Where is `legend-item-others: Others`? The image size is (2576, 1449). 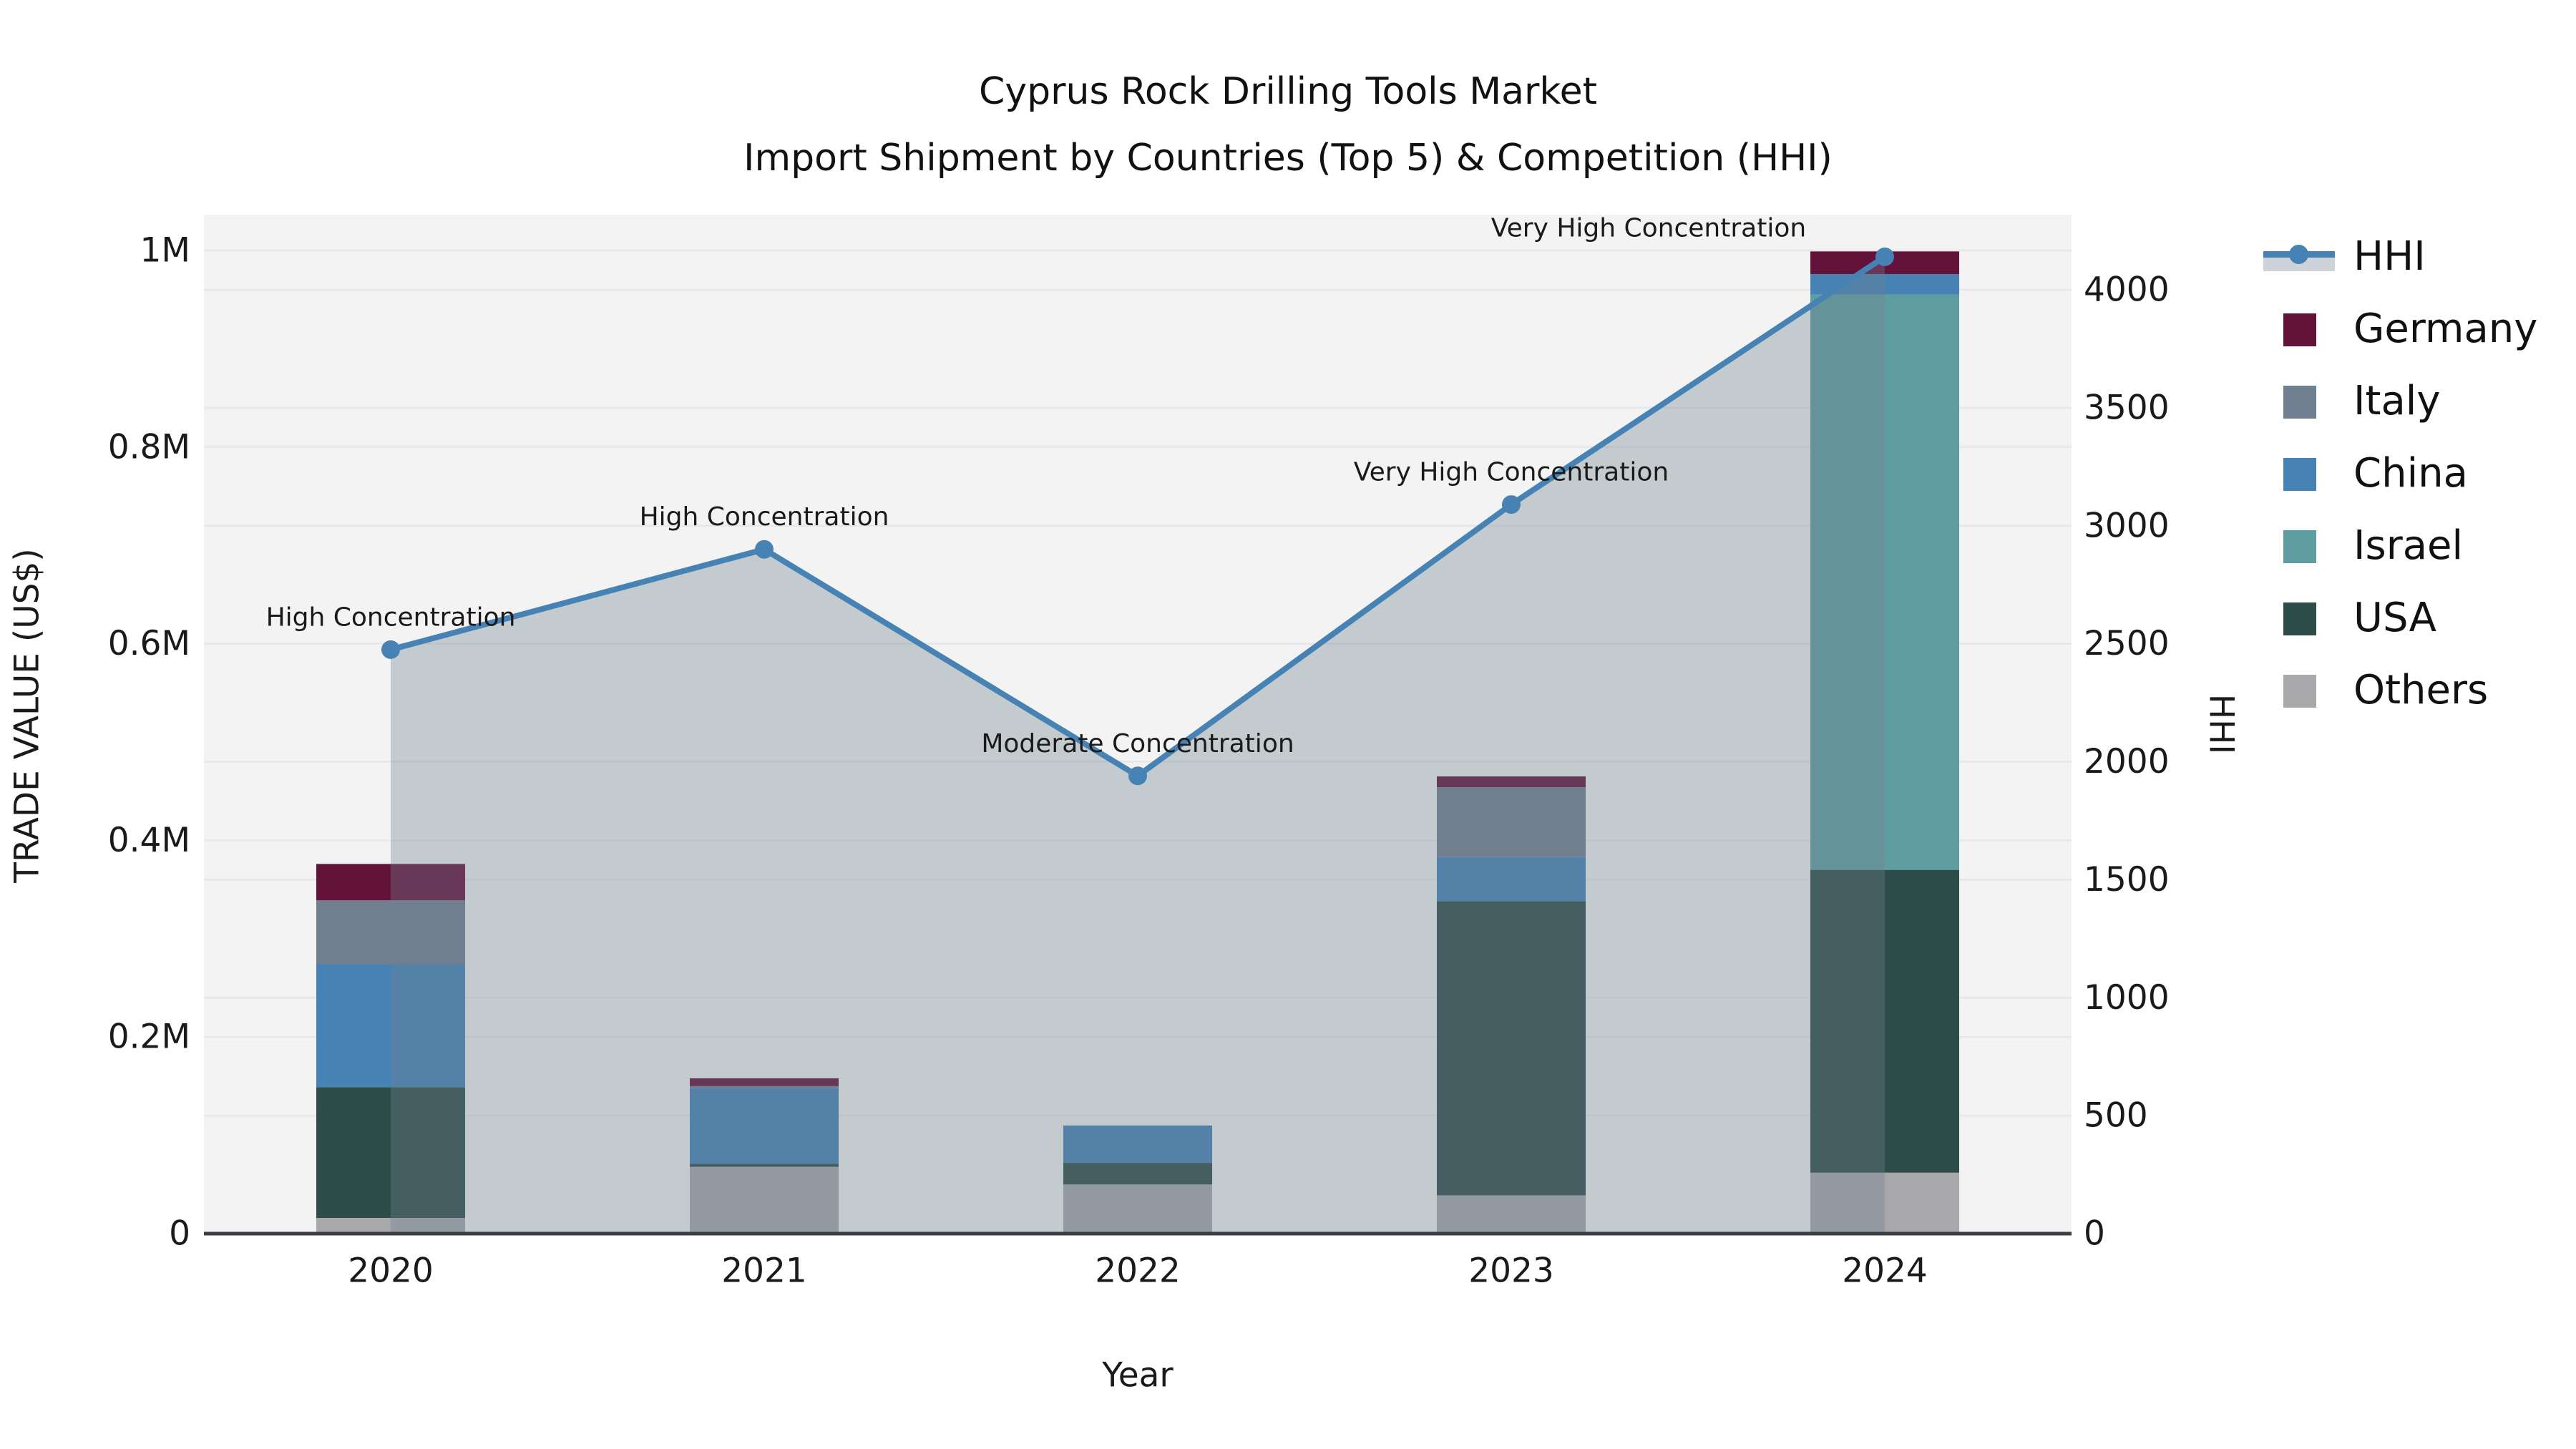 legend-item-others: Others is located at coordinates (2400, 690).